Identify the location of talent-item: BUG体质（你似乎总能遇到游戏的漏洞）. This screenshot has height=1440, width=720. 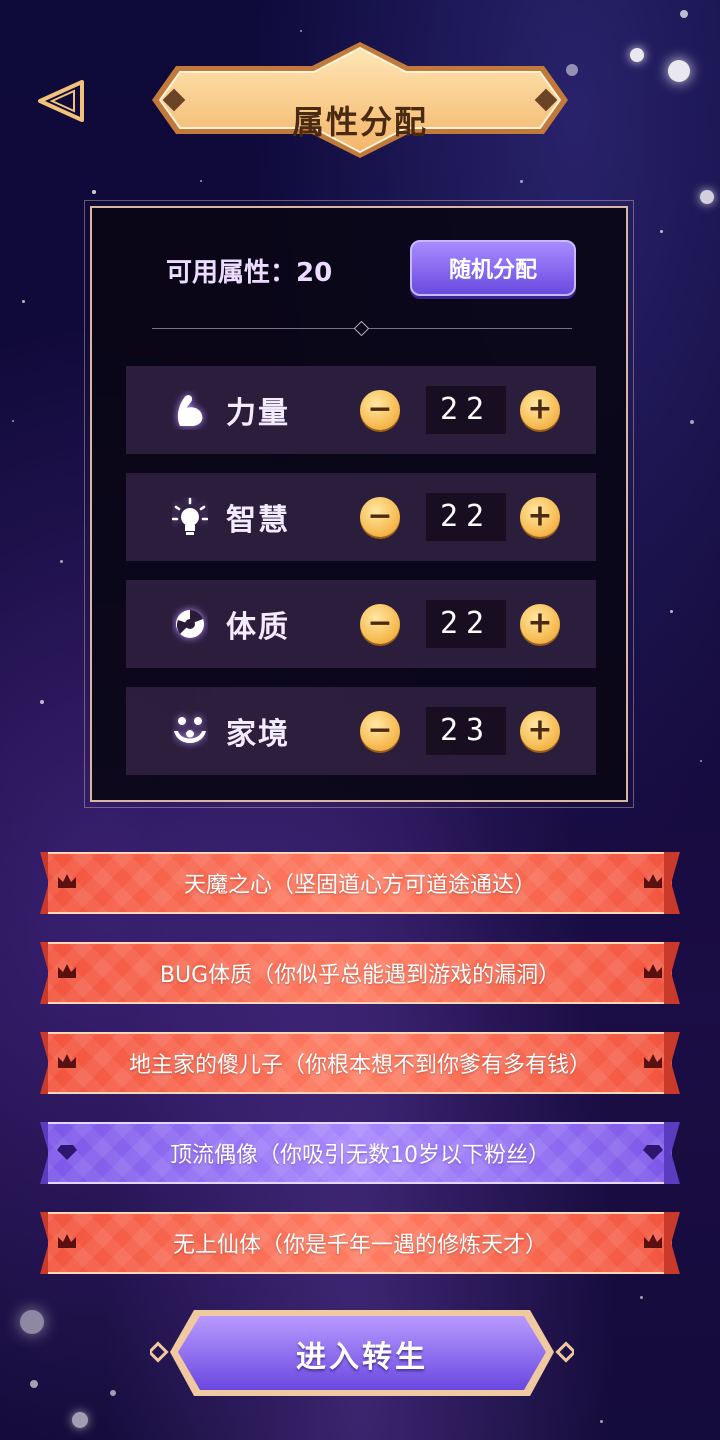
(360, 973).